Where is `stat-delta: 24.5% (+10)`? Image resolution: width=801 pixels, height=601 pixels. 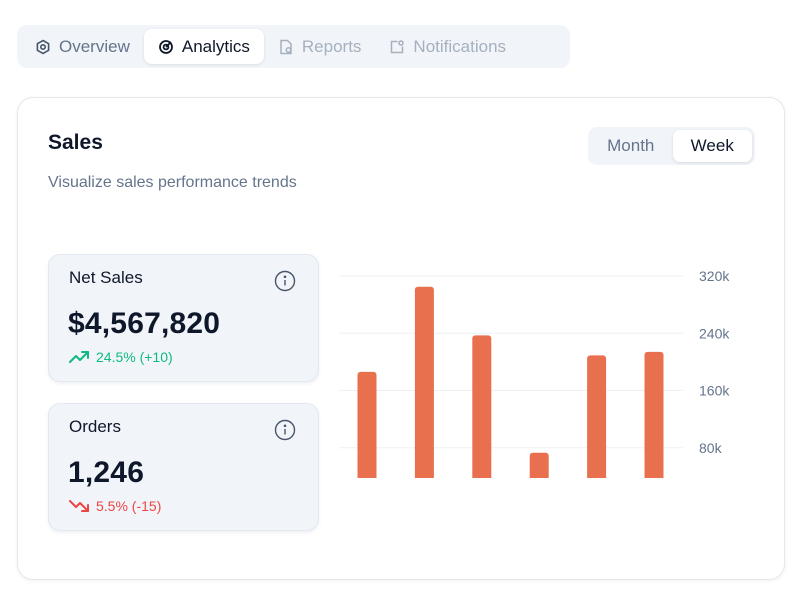 stat-delta: 24.5% (+10) is located at coordinates (121, 357).